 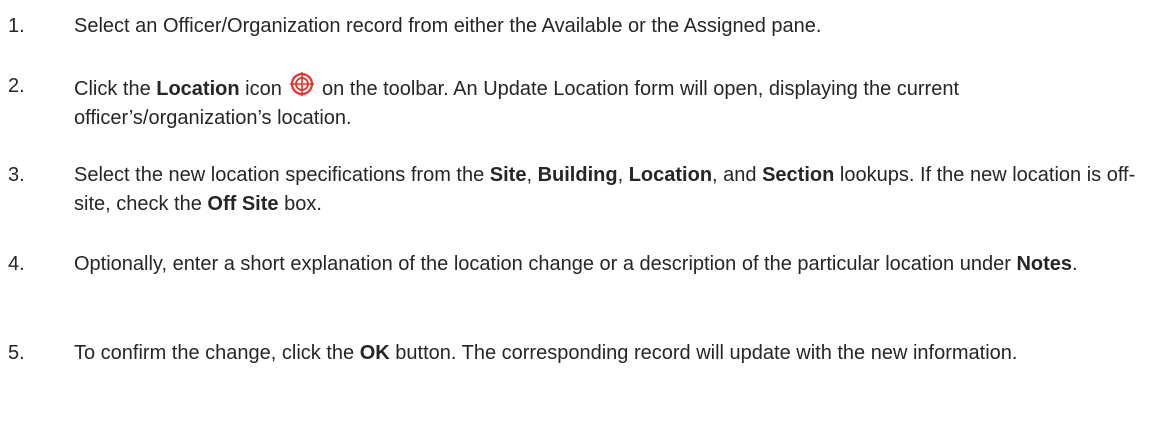 What do you see at coordinates (300, 204) in the screenshot?
I see `step-text-run: box.` at bounding box center [300, 204].